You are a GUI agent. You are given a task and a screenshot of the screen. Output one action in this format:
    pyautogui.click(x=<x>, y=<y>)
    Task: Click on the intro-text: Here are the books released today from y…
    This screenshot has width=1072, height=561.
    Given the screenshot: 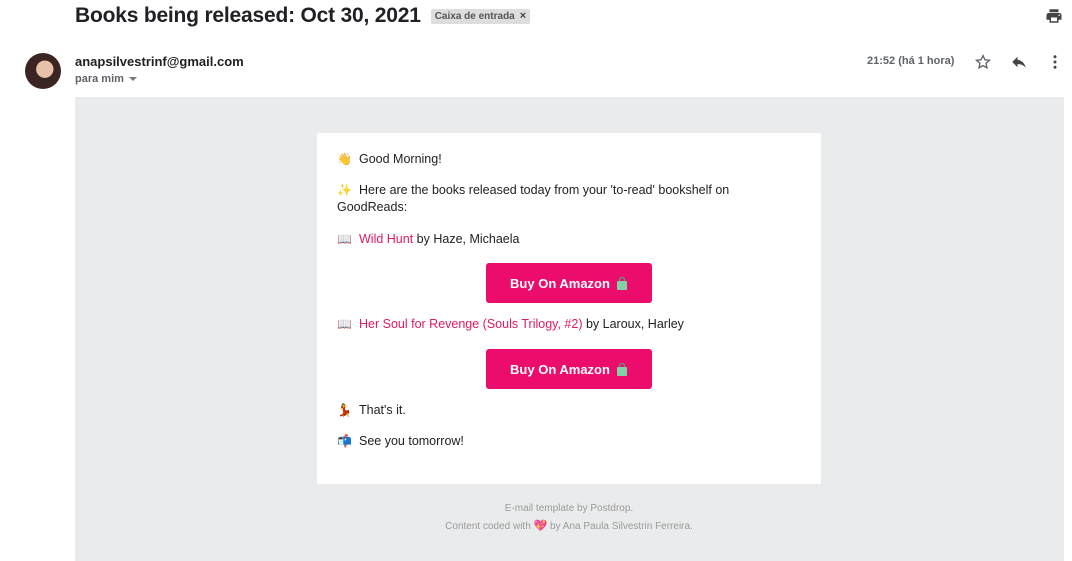 What is the action you would take?
    pyautogui.click(x=533, y=198)
    